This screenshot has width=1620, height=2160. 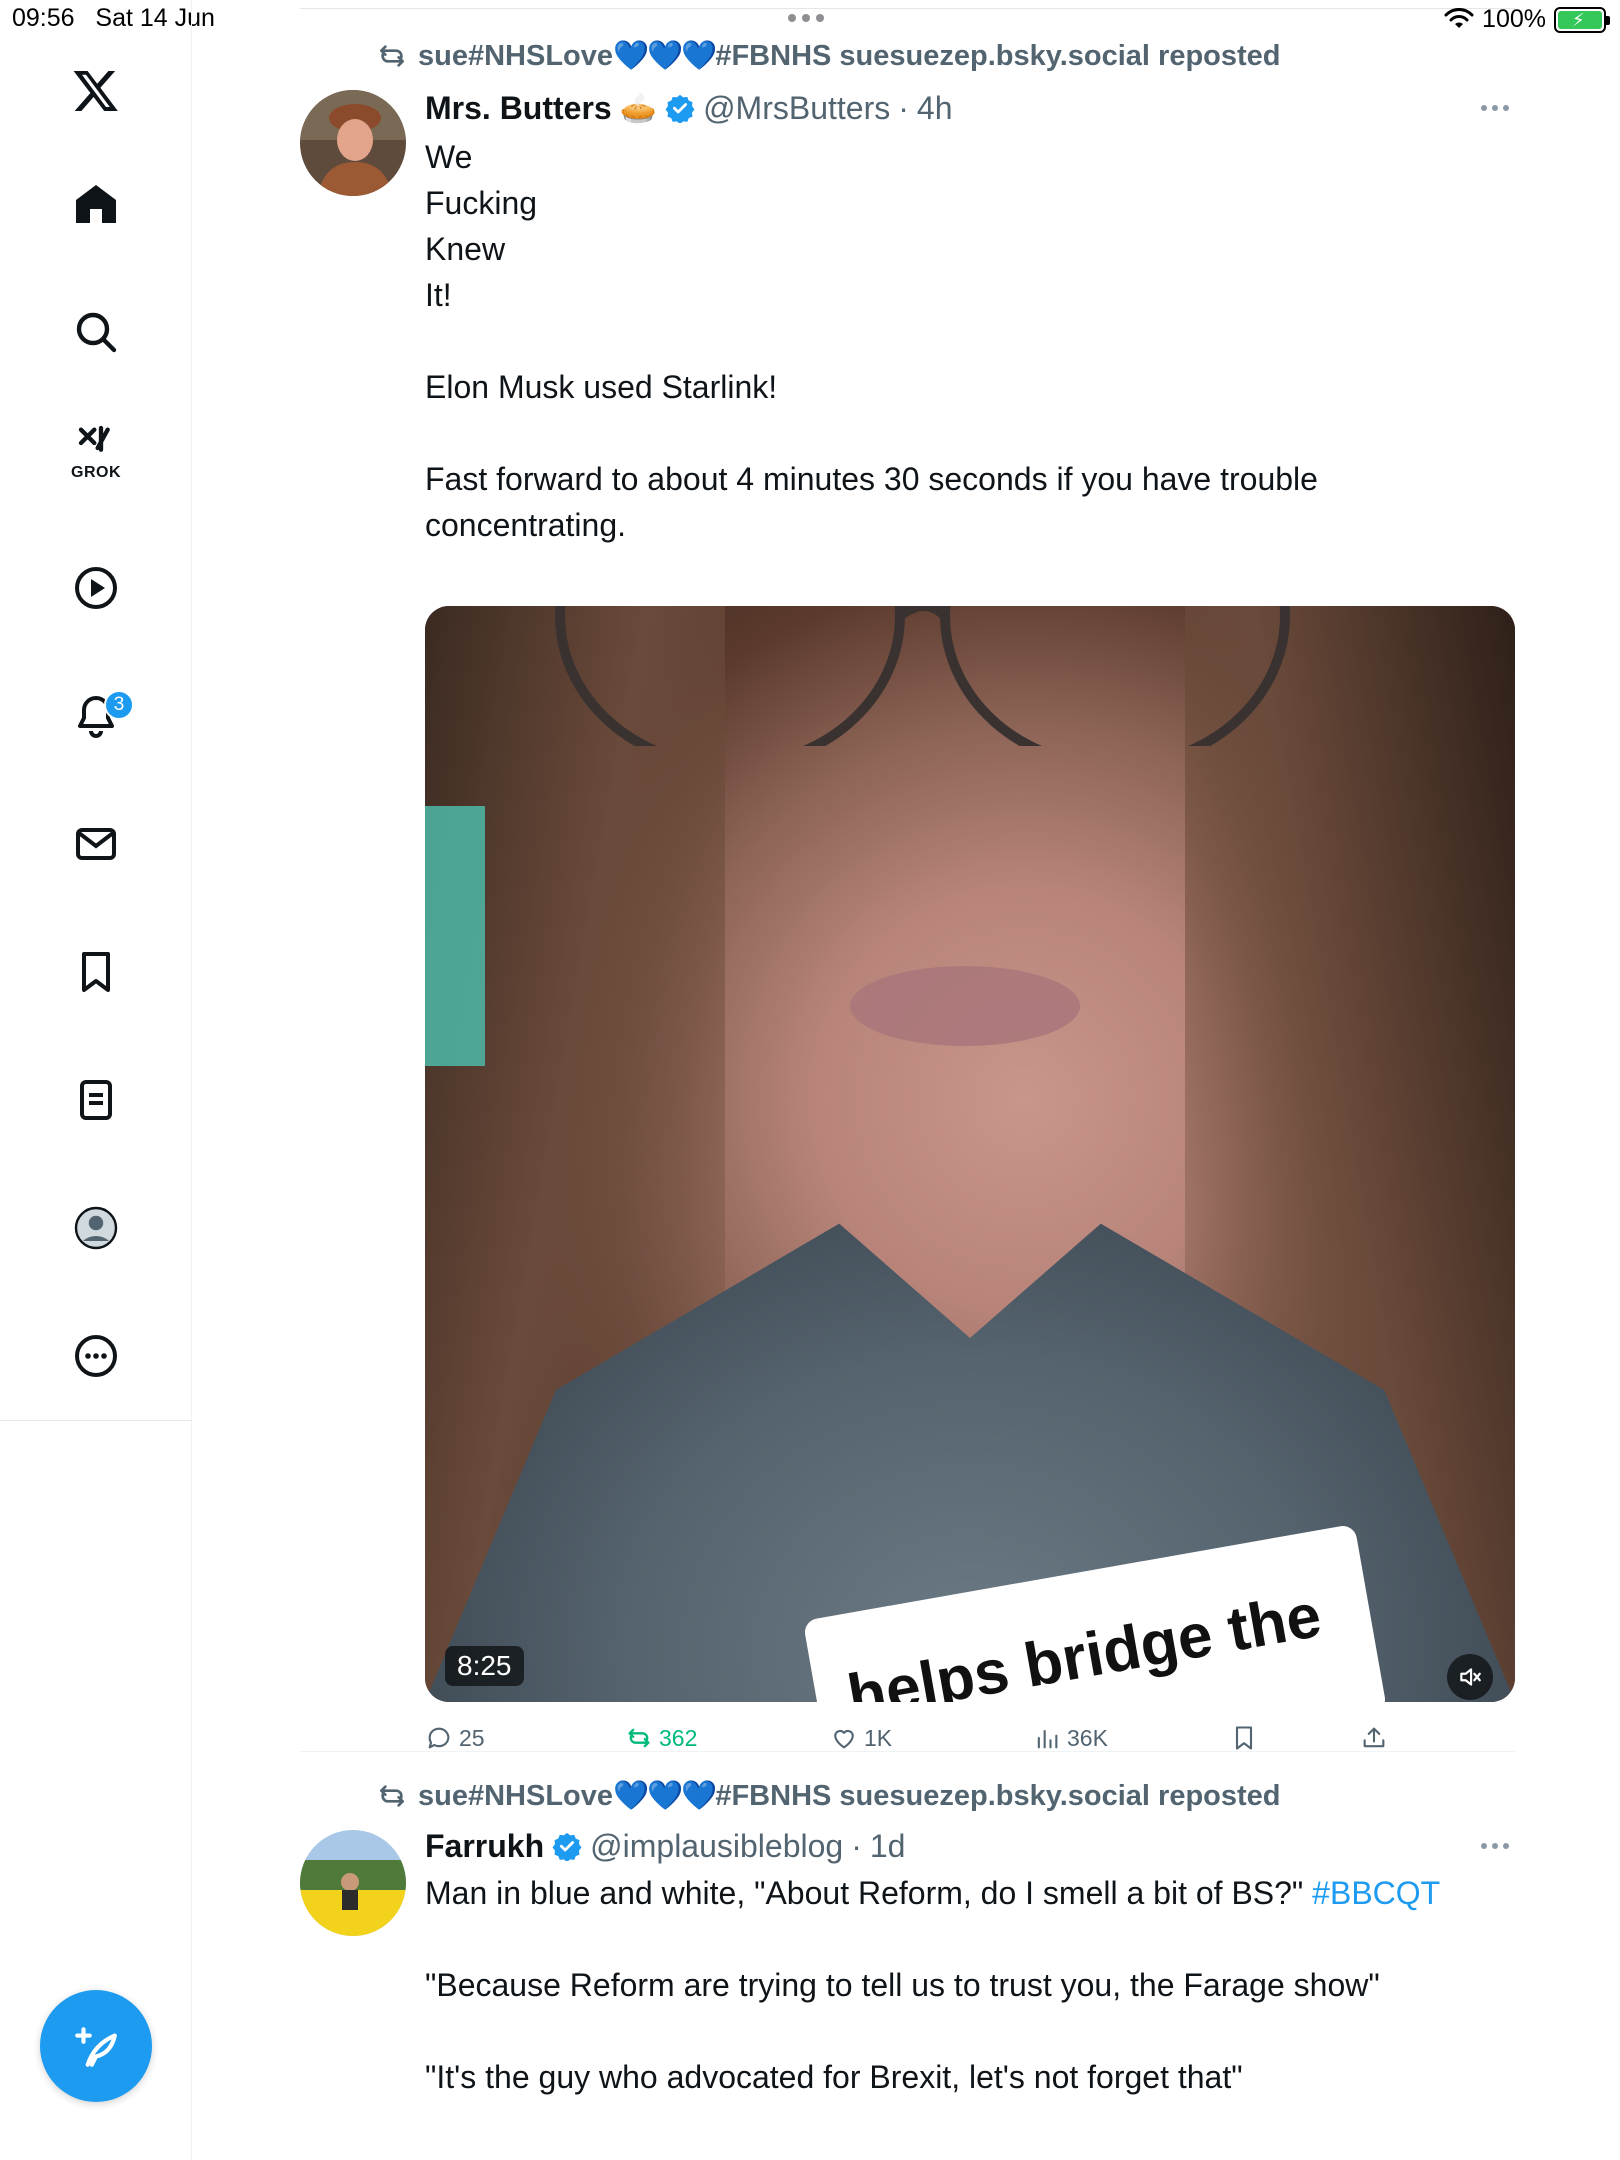 What do you see at coordinates (601, 387) in the screenshot?
I see `tweet-text-line: Elon Musk used Starlink!` at bounding box center [601, 387].